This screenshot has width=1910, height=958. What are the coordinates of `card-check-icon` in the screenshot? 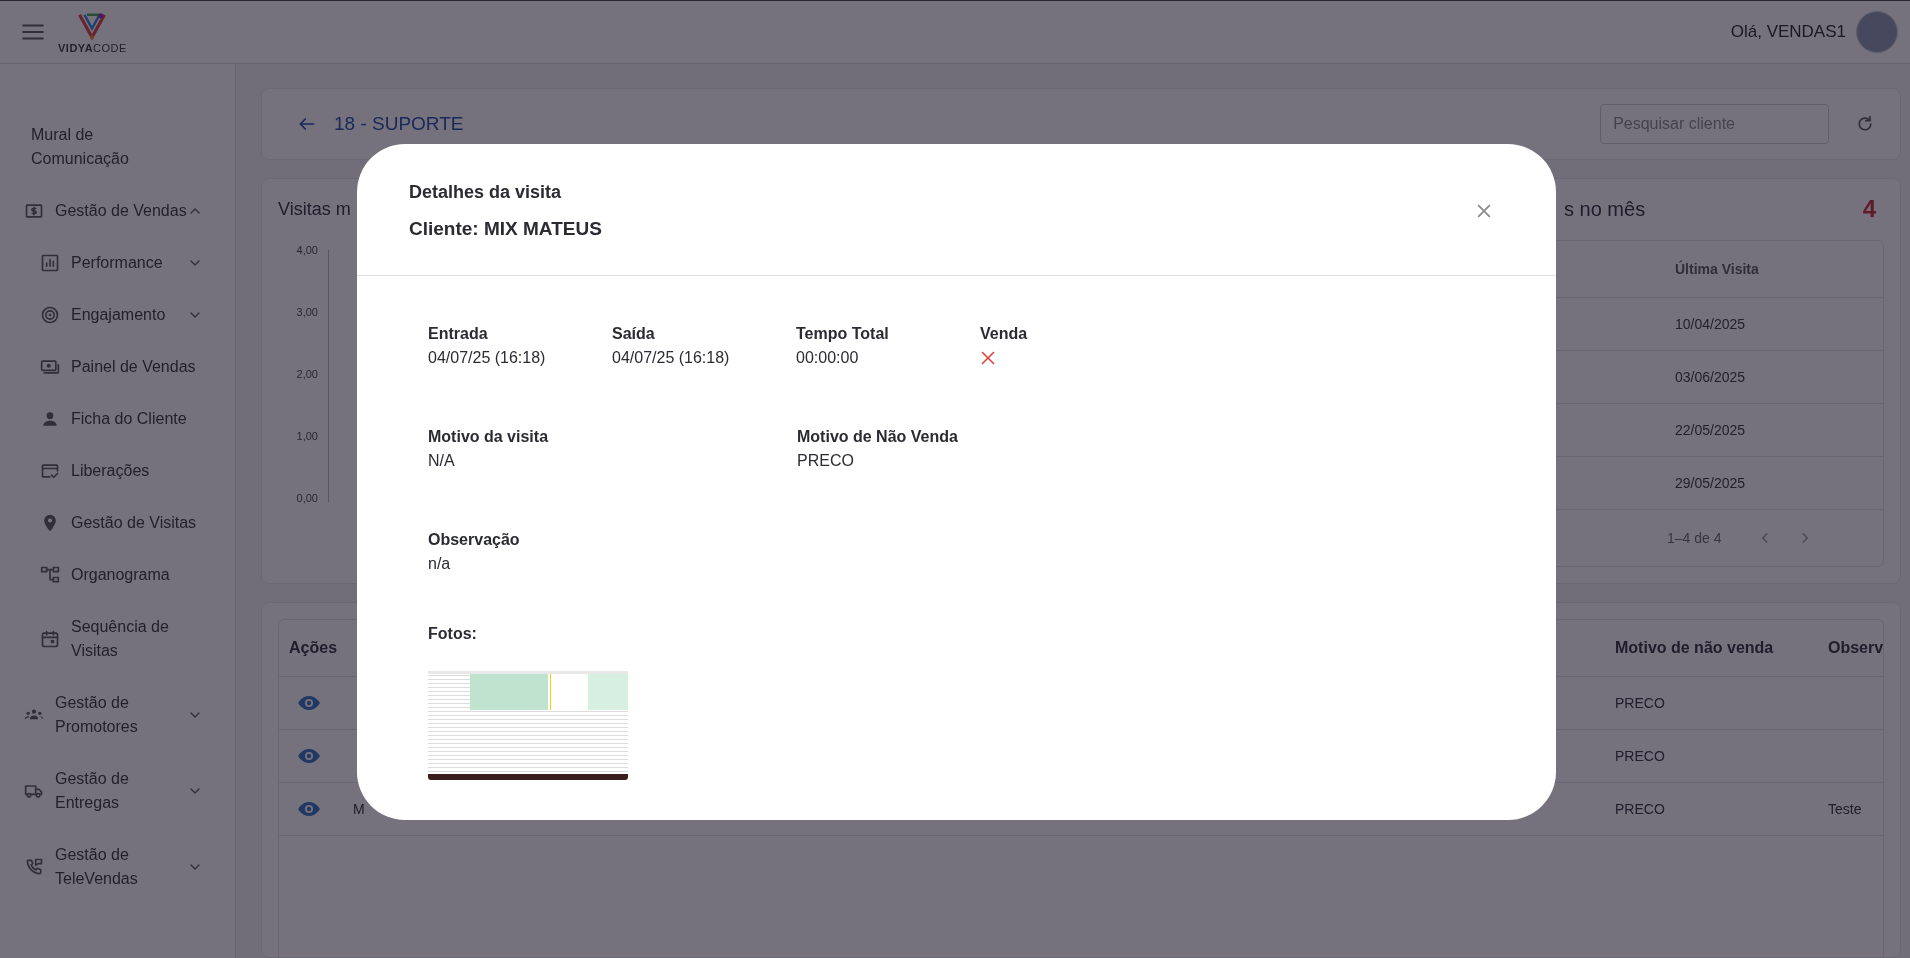 It's located at (50, 471).